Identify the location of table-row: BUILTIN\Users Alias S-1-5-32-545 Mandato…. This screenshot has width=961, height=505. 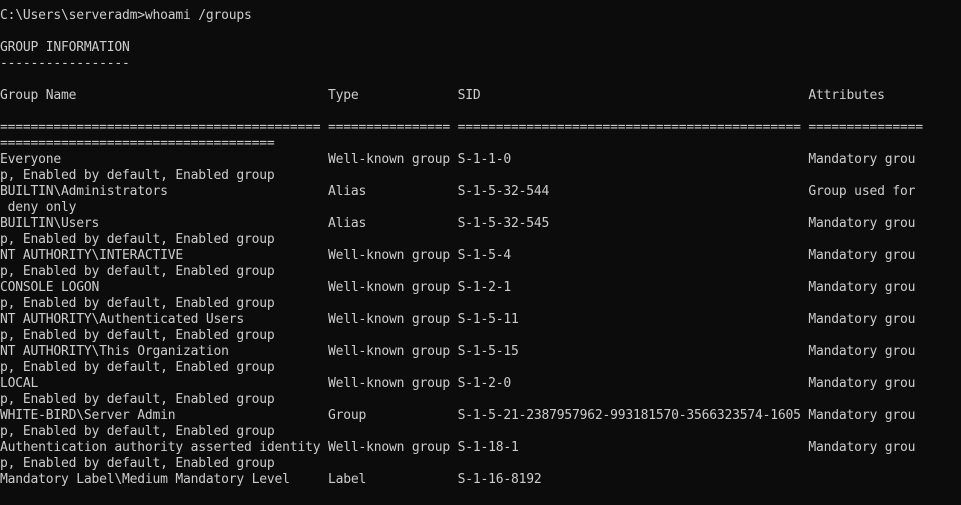
(458, 223).